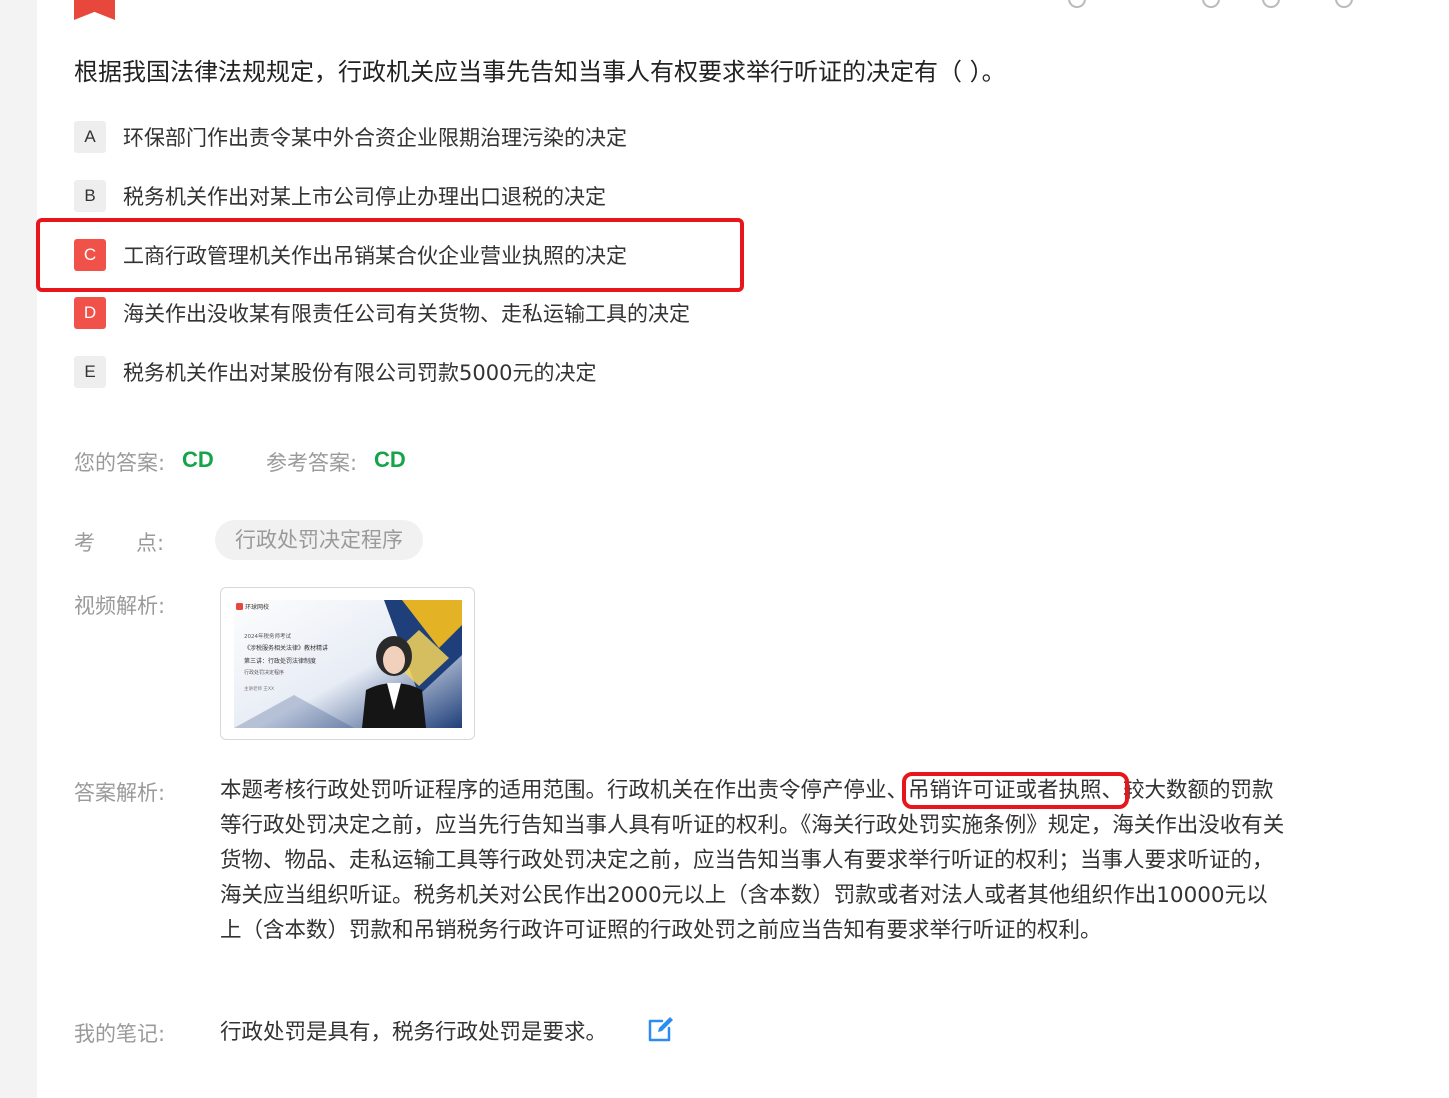  I want to click on option-b: B 税务机关作出对某上市公司停止办理出口退税的决定, so click(340, 196).